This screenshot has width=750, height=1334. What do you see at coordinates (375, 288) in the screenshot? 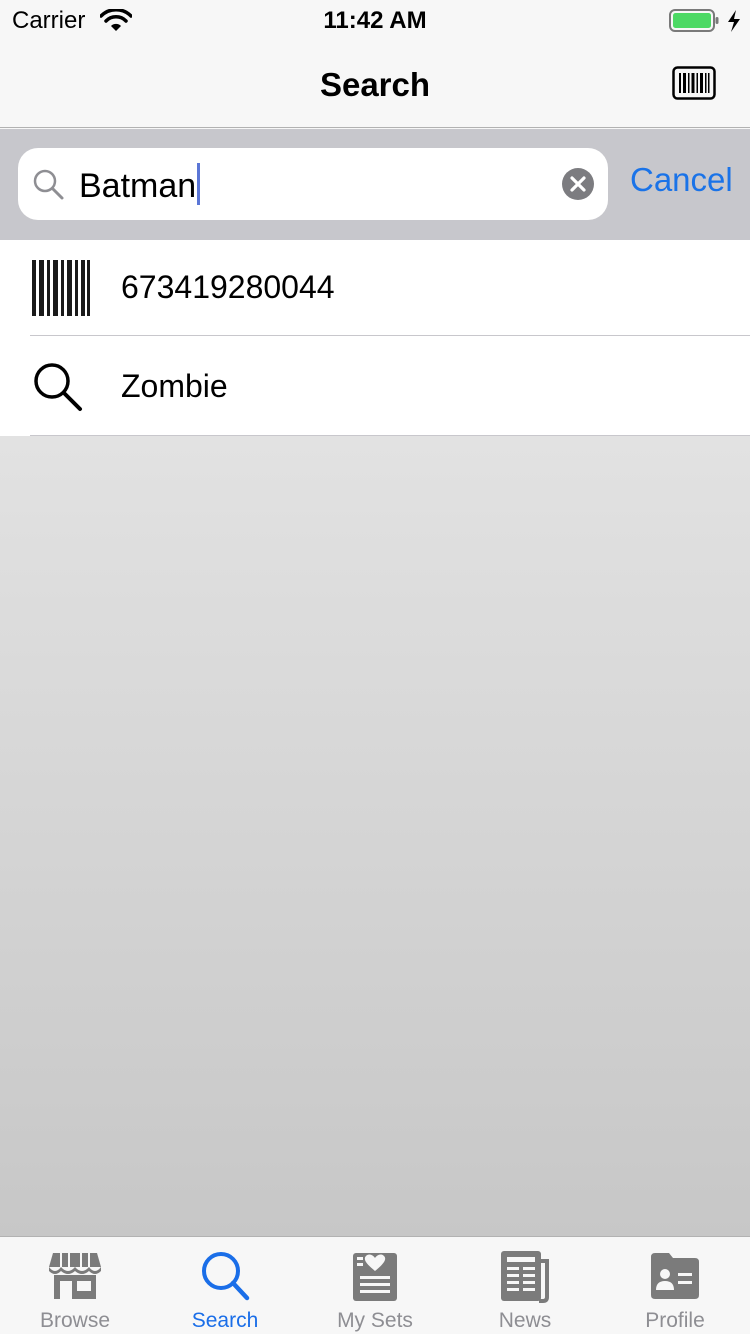
I see `list-item: 673419280044` at bounding box center [375, 288].